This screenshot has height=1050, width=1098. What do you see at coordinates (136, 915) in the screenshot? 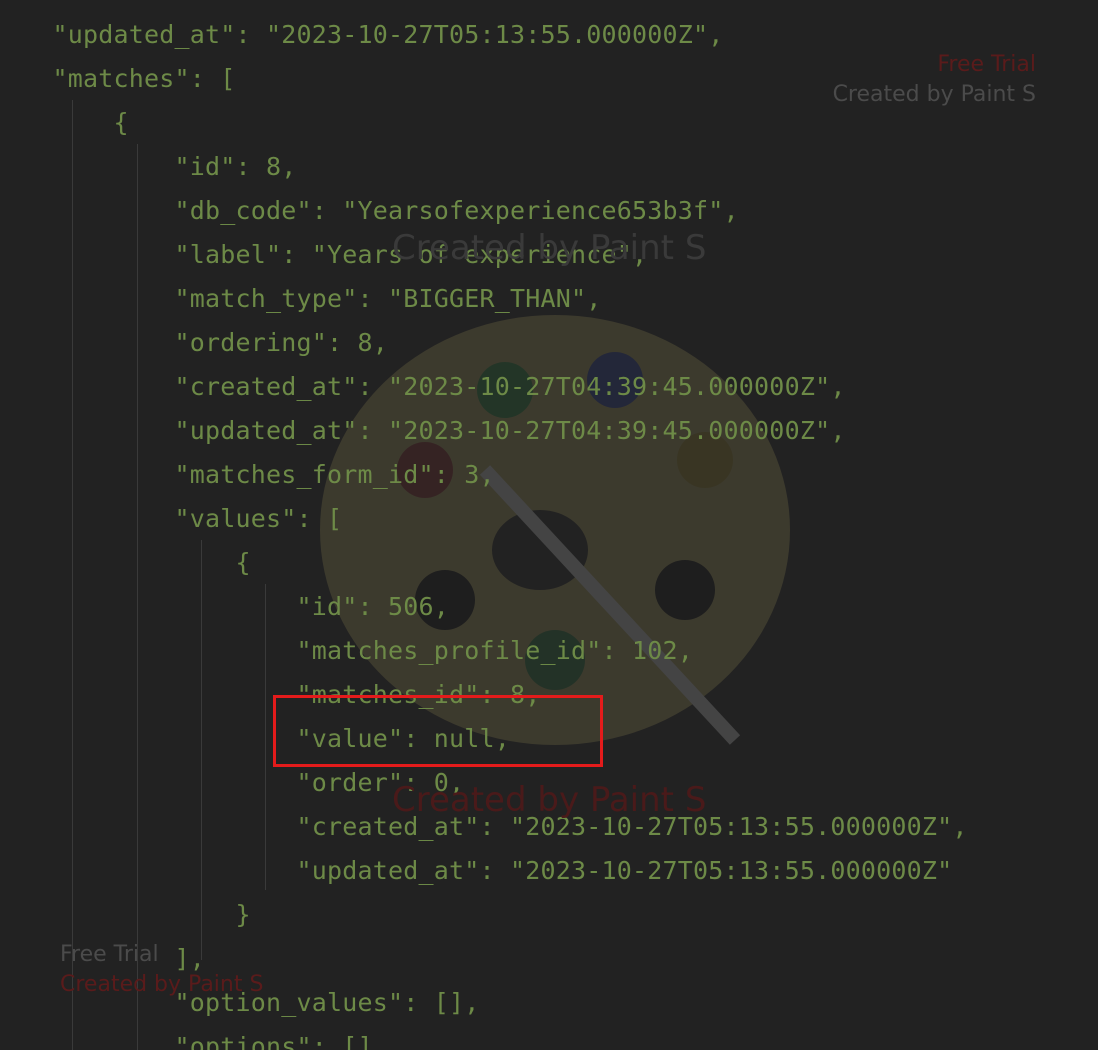
I see `code-line: }` at bounding box center [136, 915].